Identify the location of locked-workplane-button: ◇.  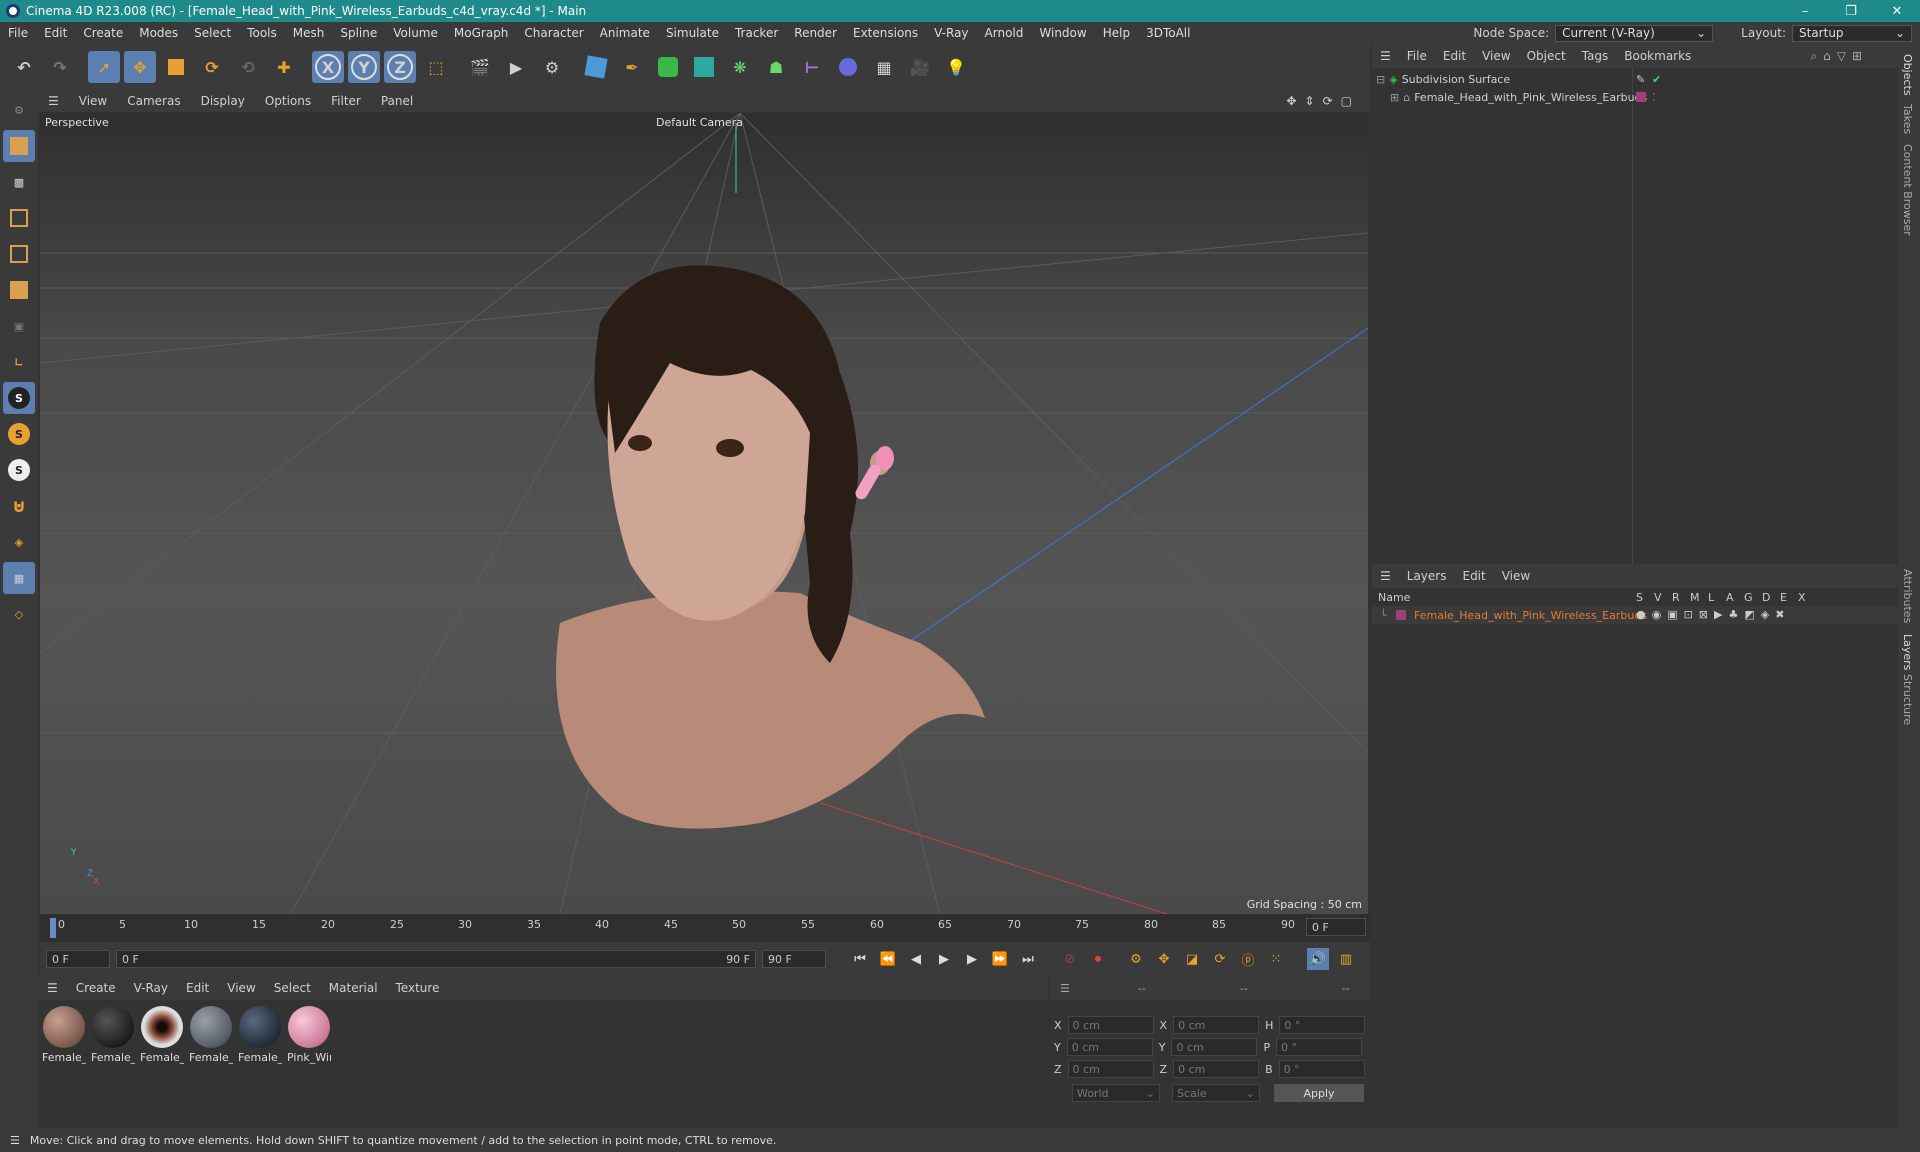
(19, 614).